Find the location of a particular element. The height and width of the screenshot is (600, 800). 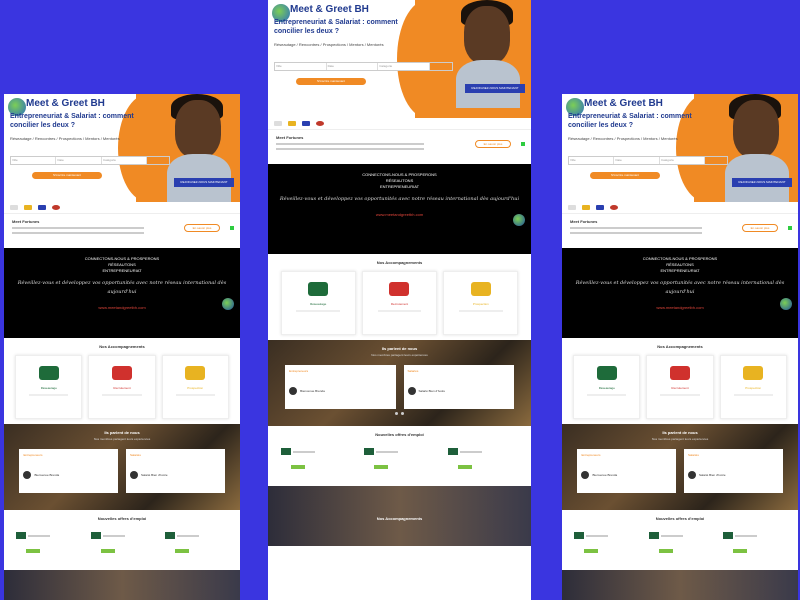

hero-portrait is located at coordinates (486, 35).